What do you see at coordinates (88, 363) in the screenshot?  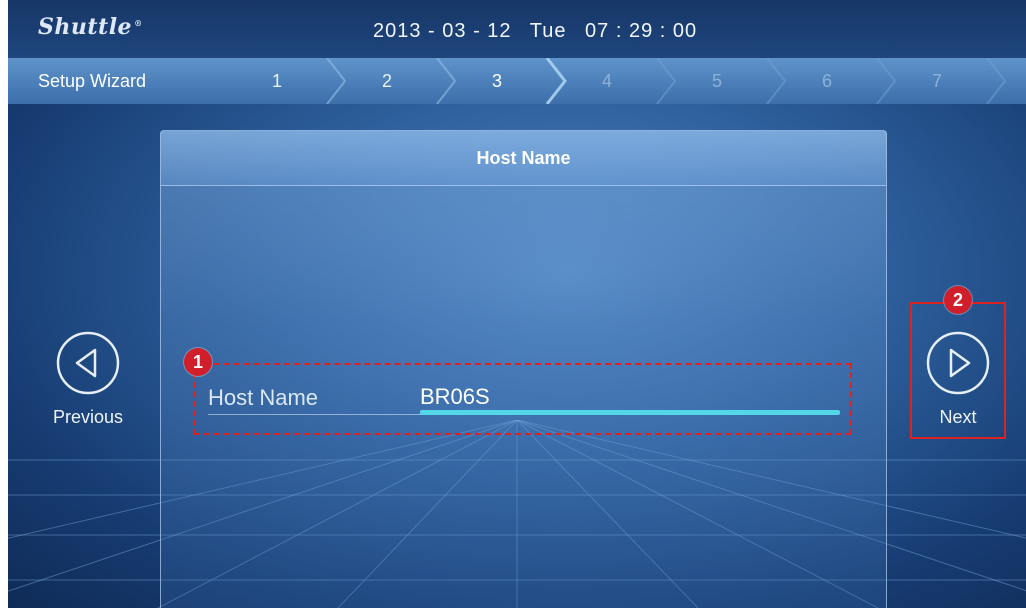 I see `previous-arrow-icon` at bounding box center [88, 363].